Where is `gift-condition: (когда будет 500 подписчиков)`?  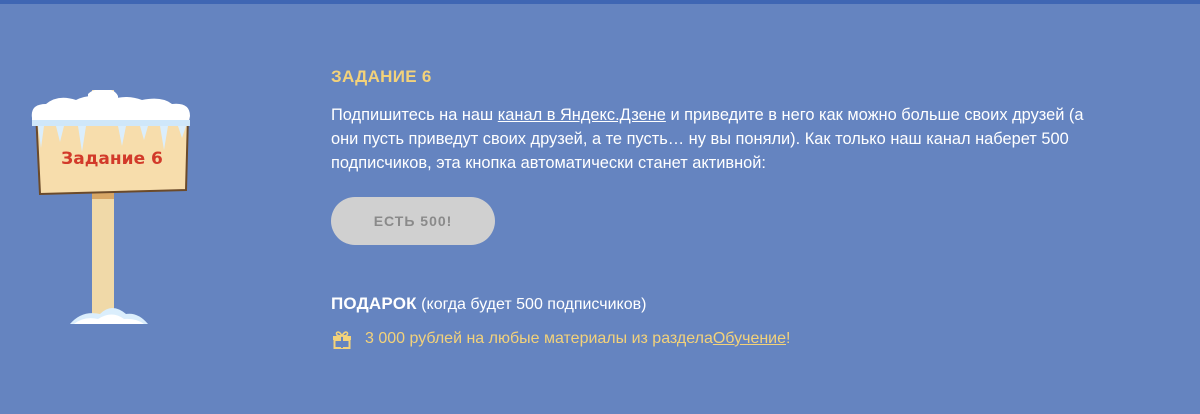 gift-condition: (когда будет 500 подписчиков) is located at coordinates (531, 304).